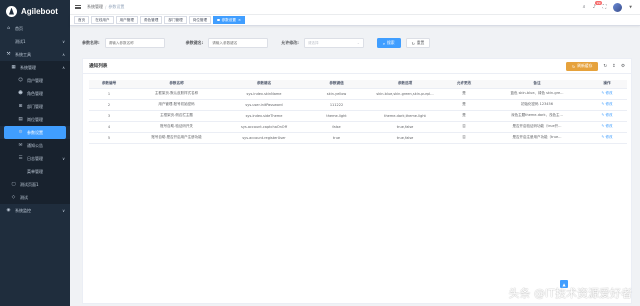 This screenshot has height=306, width=640. What do you see at coordinates (13, 67) in the screenshot?
I see `system-icon: ▦` at bounding box center [13, 67].